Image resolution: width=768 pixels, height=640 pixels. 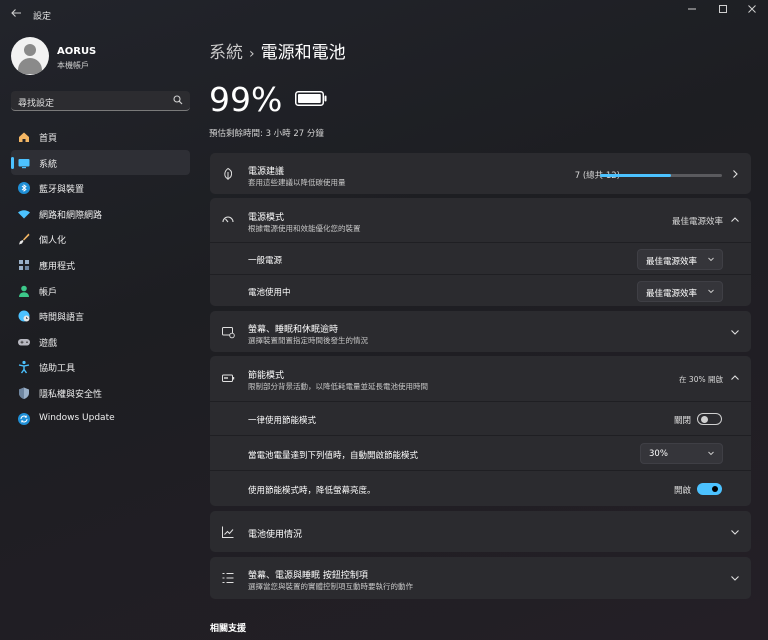 I want to click on search-placeholder: 尋找設定, so click(x=36, y=104).